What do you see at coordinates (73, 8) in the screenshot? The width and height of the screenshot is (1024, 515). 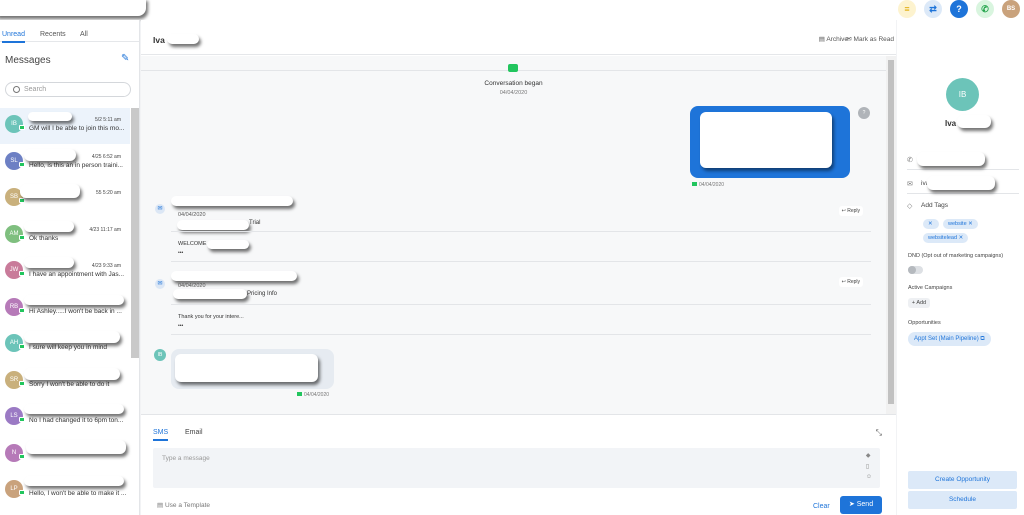 I see `redacted-location-name` at bounding box center [73, 8].